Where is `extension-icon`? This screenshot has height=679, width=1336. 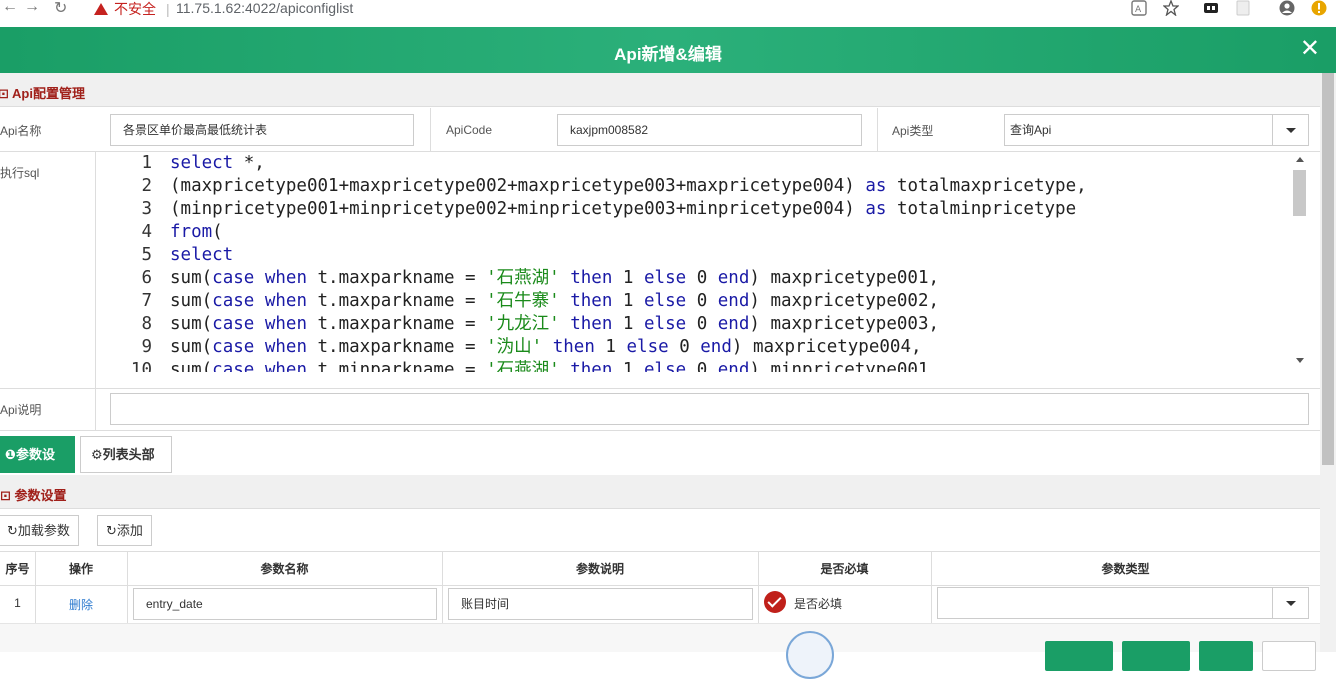 extension-icon is located at coordinates (1211, 8).